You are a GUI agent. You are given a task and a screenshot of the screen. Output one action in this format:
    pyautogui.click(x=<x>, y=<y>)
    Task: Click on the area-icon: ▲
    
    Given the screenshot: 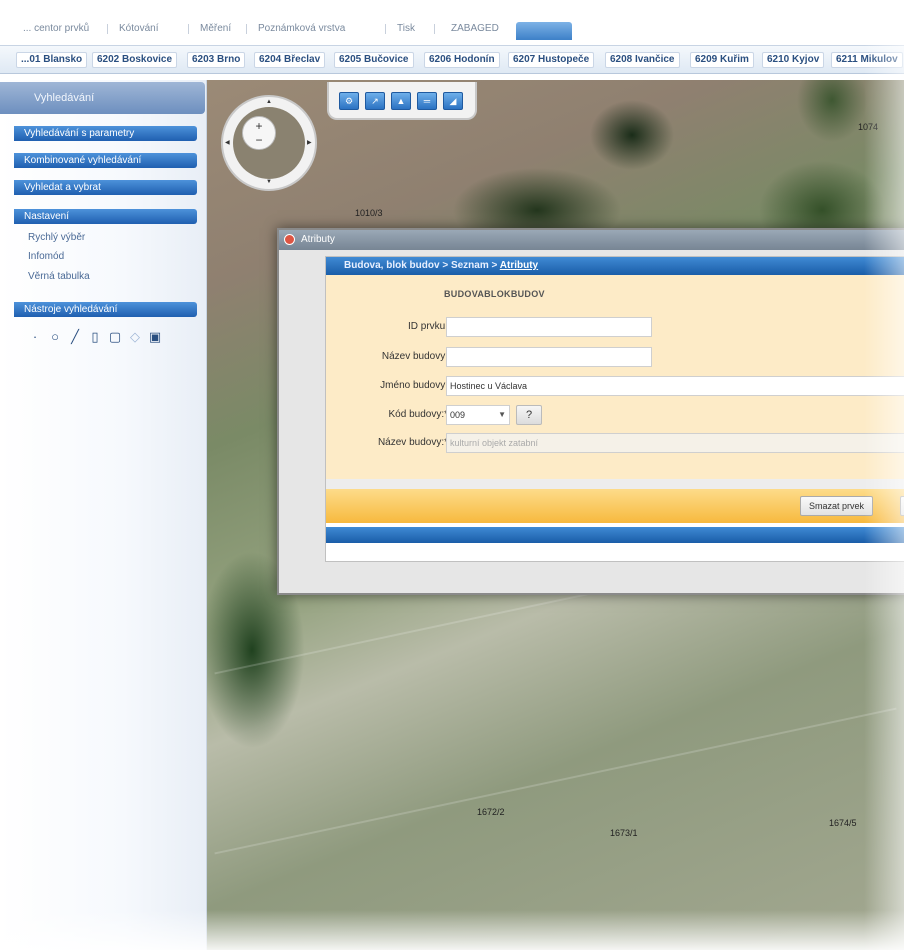 What is the action you would take?
    pyautogui.click(x=401, y=101)
    